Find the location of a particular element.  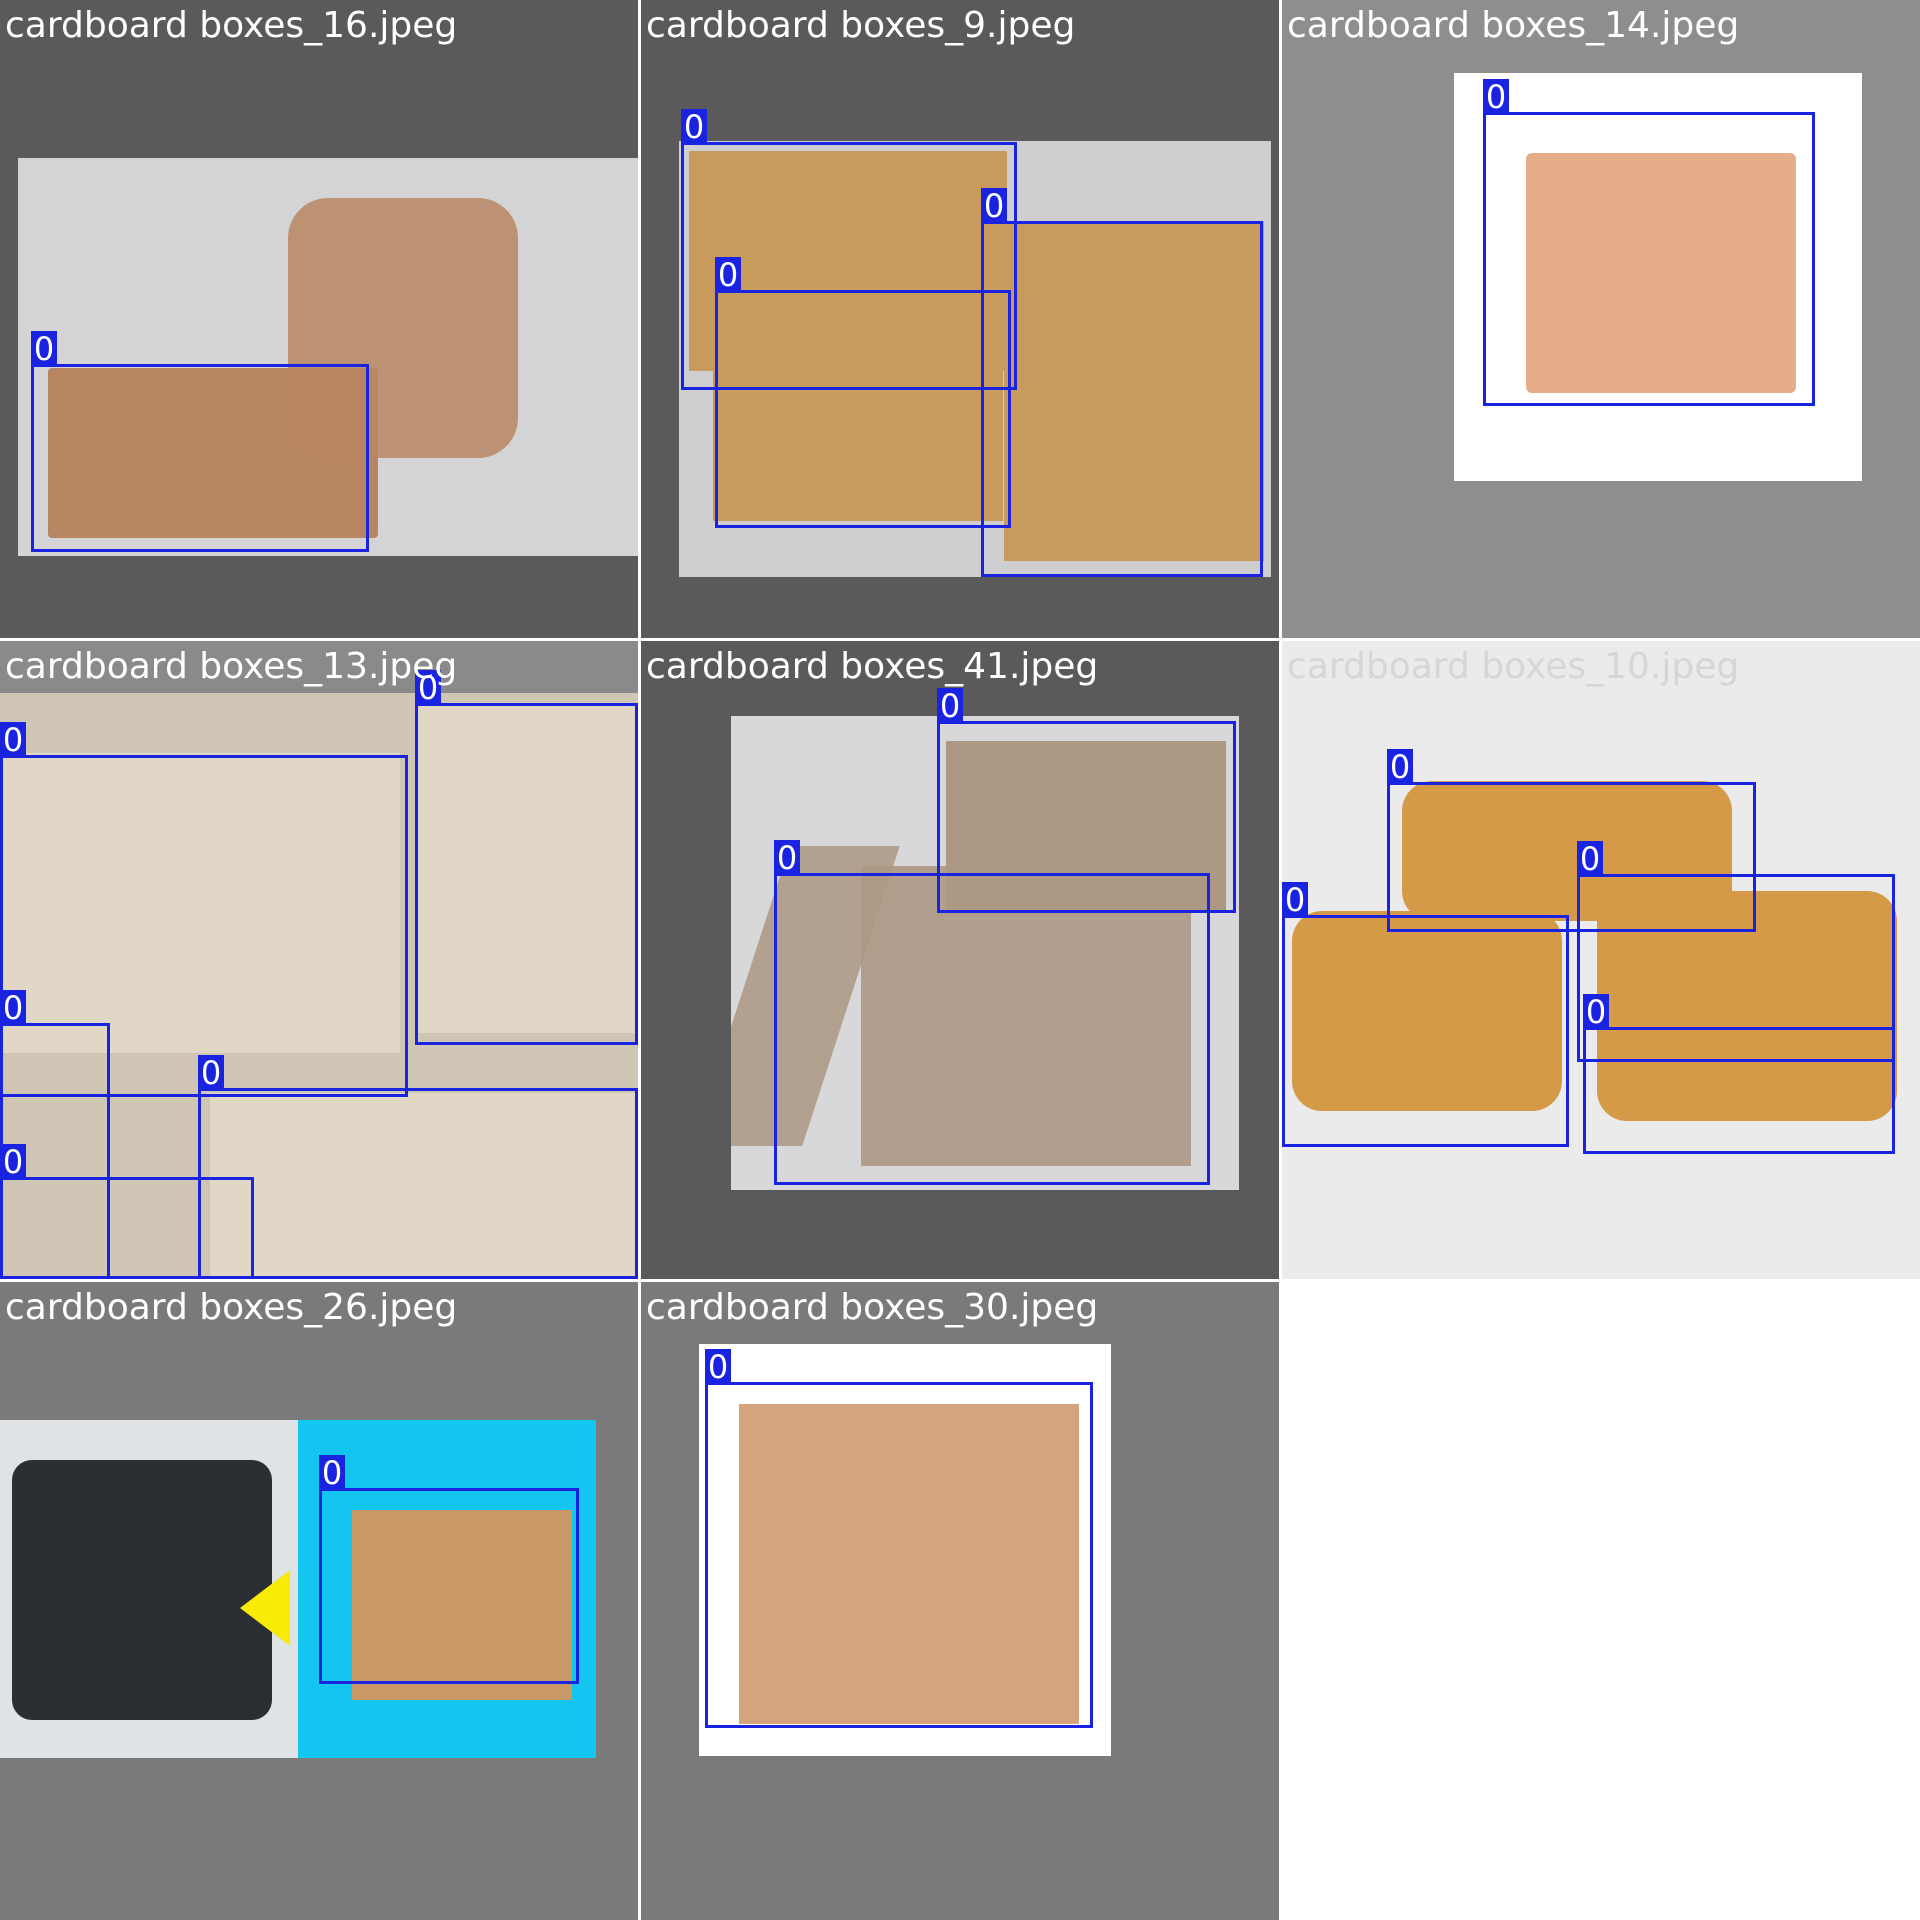

image-tile: cardboard boxes_30.jpeg 0 is located at coordinates (960, 1601).